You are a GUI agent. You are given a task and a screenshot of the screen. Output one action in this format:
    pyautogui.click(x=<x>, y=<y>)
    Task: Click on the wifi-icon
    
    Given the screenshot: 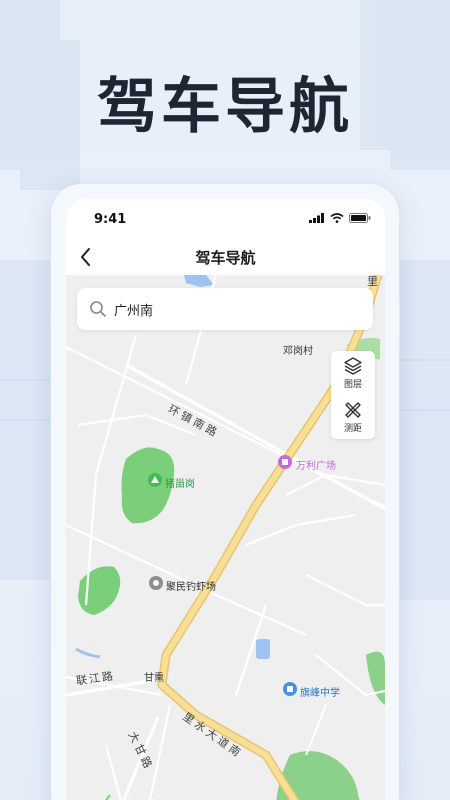 What is the action you would take?
    pyautogui.click(x=337, y=218)
    